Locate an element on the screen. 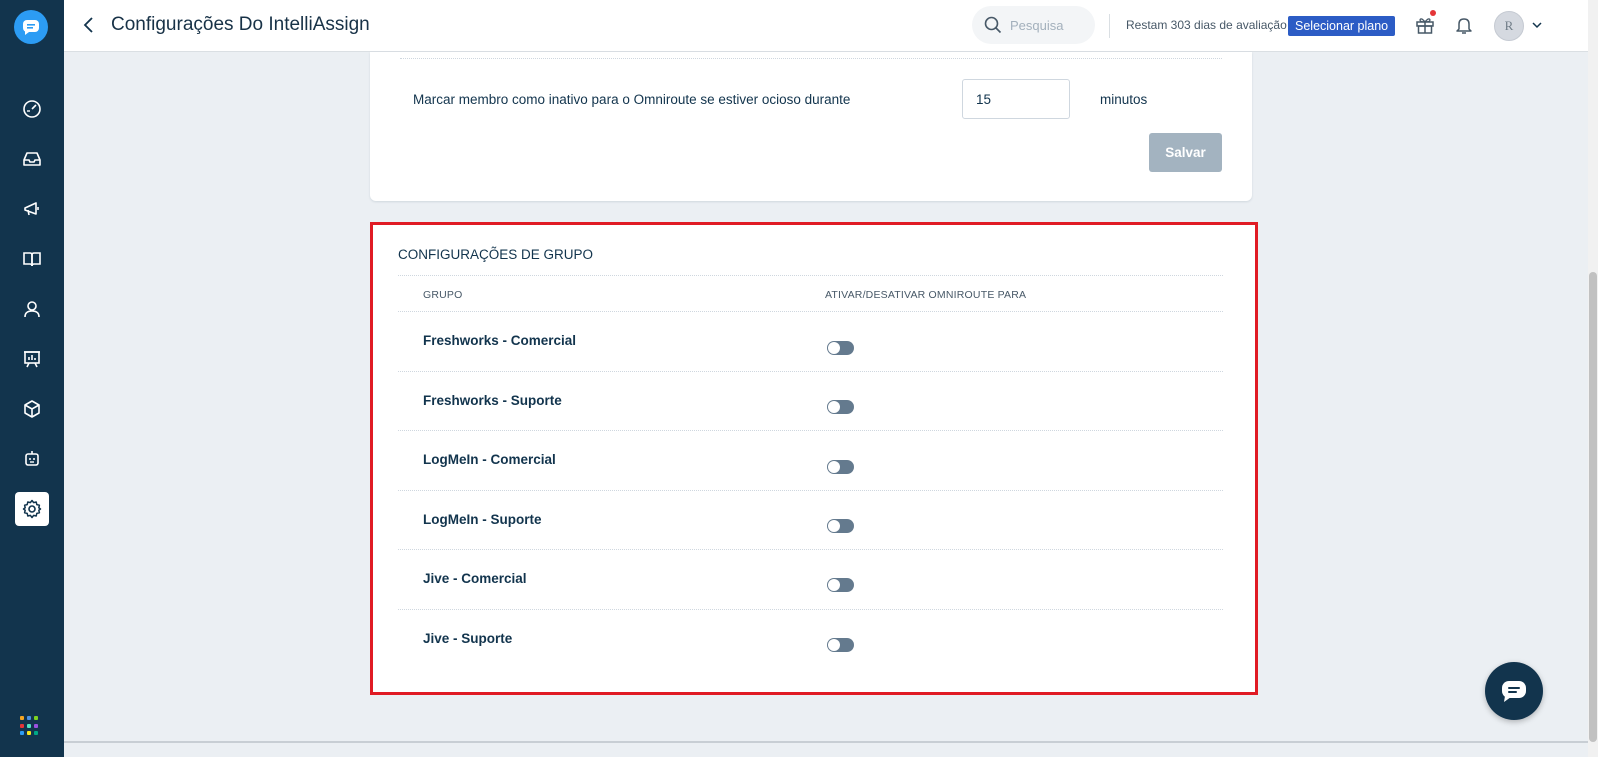 Image resolution: width=1598 pixels, height=757 pixels. back-button is located at coordinates (89, 25).